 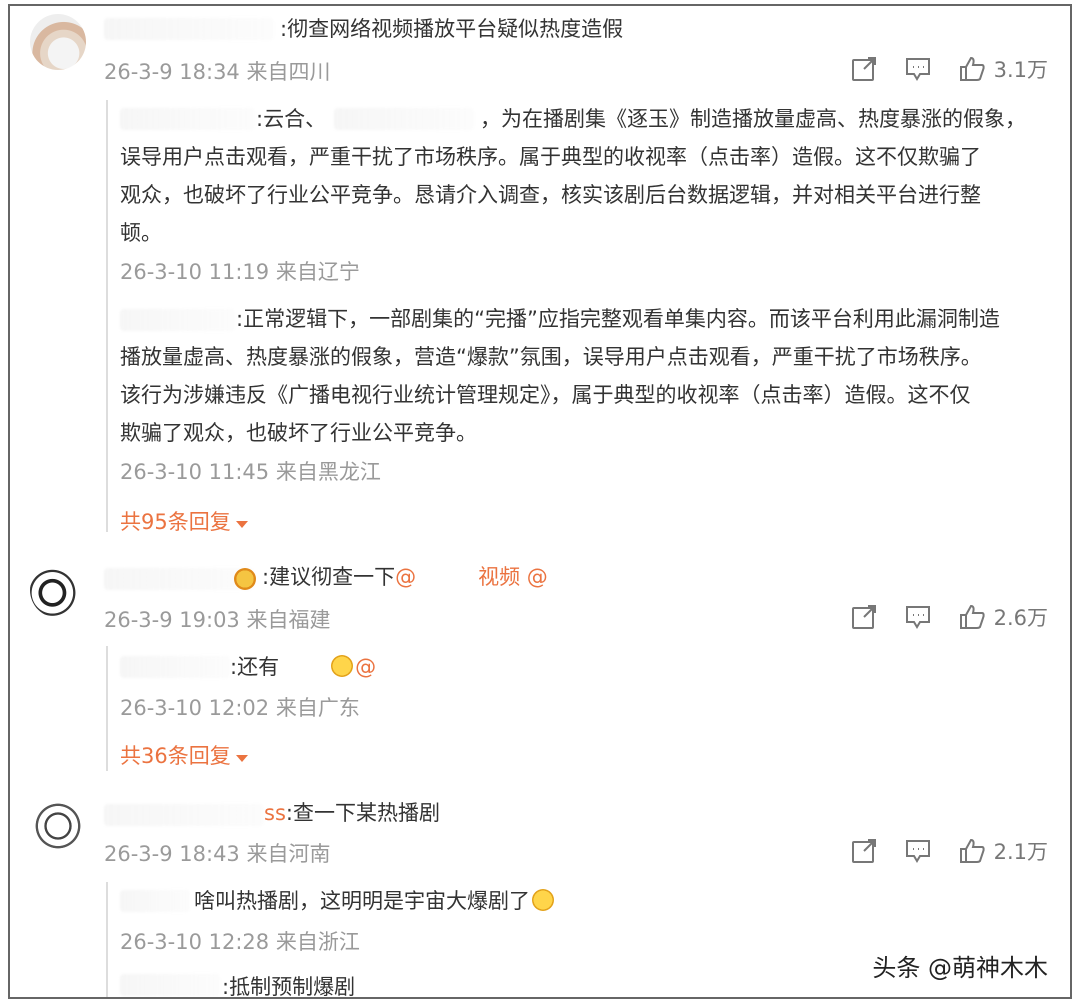 What do you see at coordinates (217, 620) in the screenshot?
I see `comment-meta: 26-3-9 19:03 来自福建` at bounding box center [217, 620].